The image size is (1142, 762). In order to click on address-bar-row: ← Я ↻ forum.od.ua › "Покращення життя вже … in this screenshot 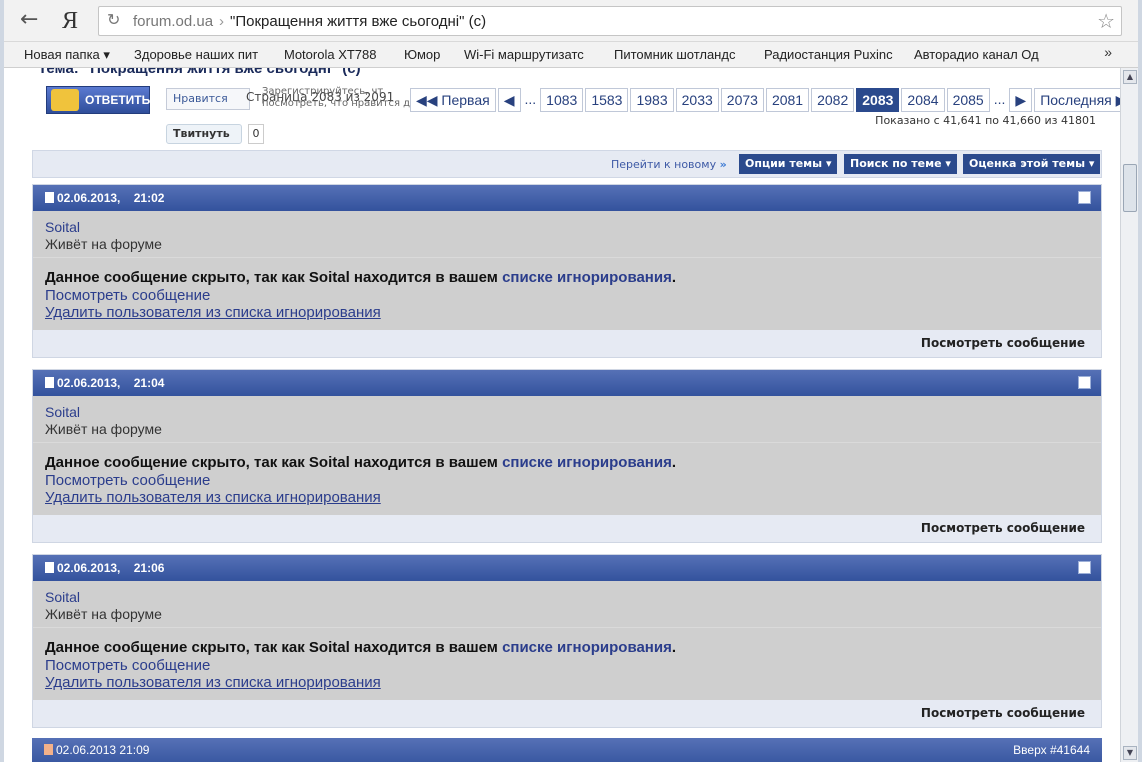, I will do `click(571, 21)`.